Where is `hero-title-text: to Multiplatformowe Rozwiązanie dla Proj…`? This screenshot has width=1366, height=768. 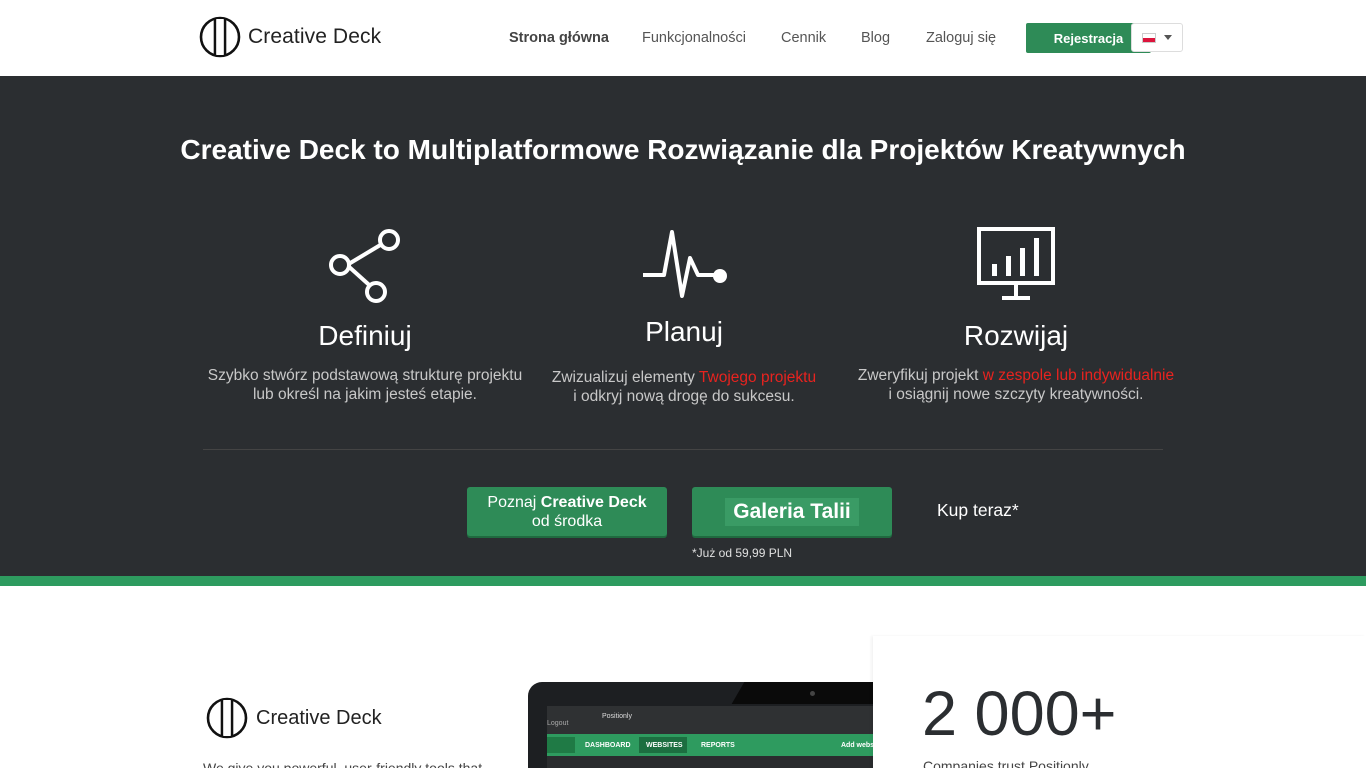
hero-title-text: to Multiplatformowe Rozwiązanie dla Proj… is located at coordinates (775, 149).